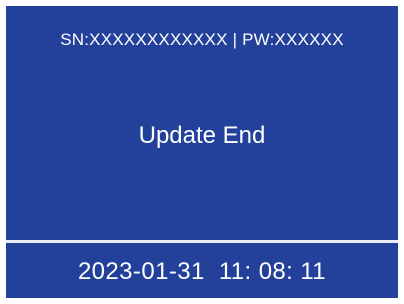 Image resolution: width=404 pixels, height=304 pixels. Describe the element at coordinates (202, 39) in the screenshot. I see `serial-password-header: SN:XXXXXXXXXXXX | PW:XXXXXX` at that location.